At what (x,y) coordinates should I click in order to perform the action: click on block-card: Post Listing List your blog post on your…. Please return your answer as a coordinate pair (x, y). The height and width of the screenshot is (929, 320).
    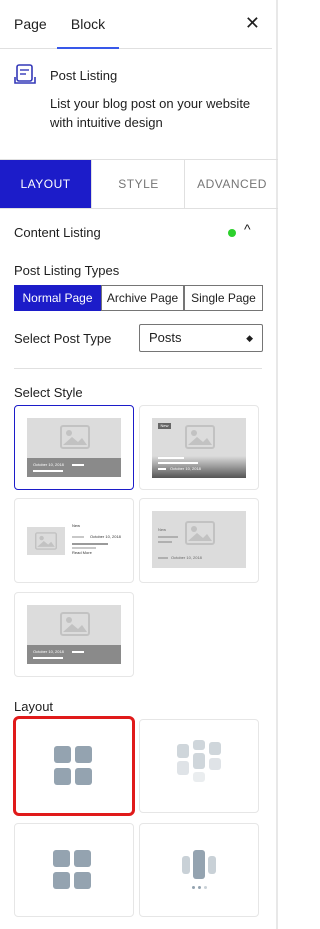
    Looking at the image, I should click on (136, 103).